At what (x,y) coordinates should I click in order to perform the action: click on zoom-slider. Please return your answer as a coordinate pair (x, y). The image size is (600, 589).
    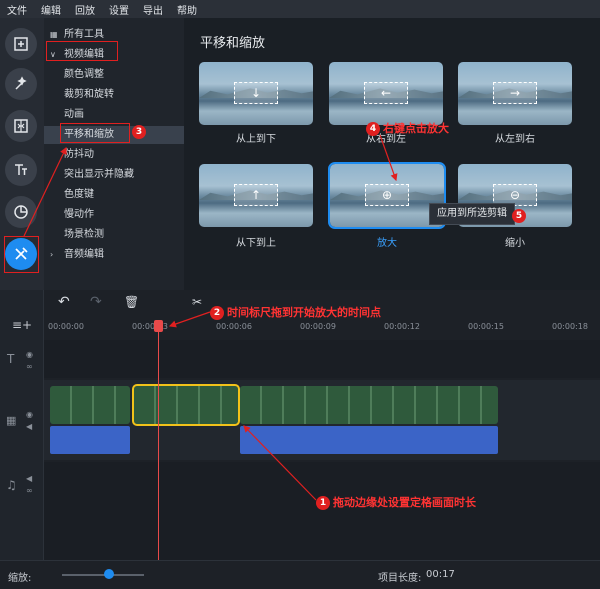
    Looking at the image, I should click on (103, 575).